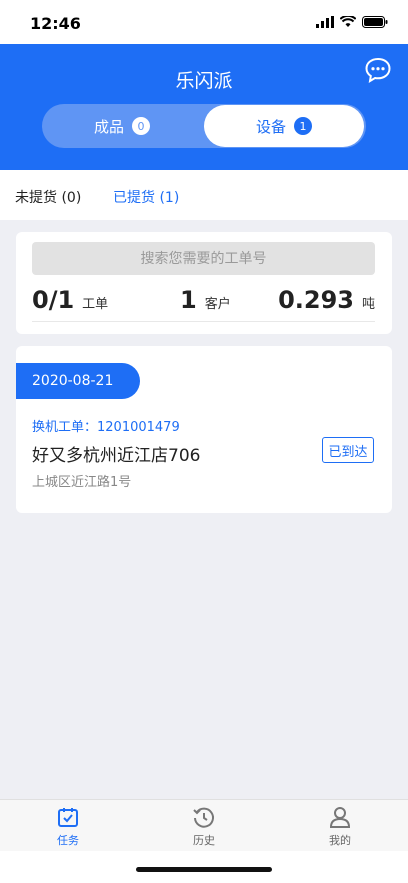 This screenshot has height=883, width=408. Describe the element at coordinates (340, 817) in the screenshot. I see `user-icon` at that location.